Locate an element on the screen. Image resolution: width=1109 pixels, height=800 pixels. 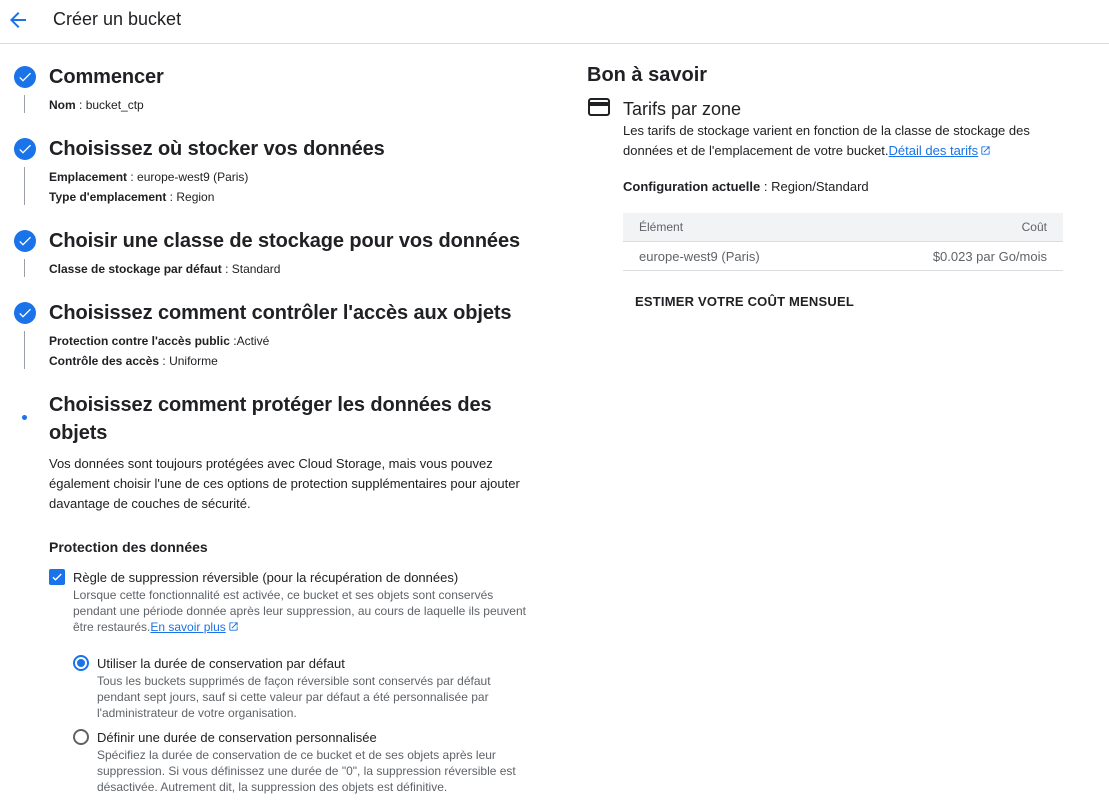
step-summary-access-control: Contrôle des accès : Uniforme is located at coordinates (133, 361).